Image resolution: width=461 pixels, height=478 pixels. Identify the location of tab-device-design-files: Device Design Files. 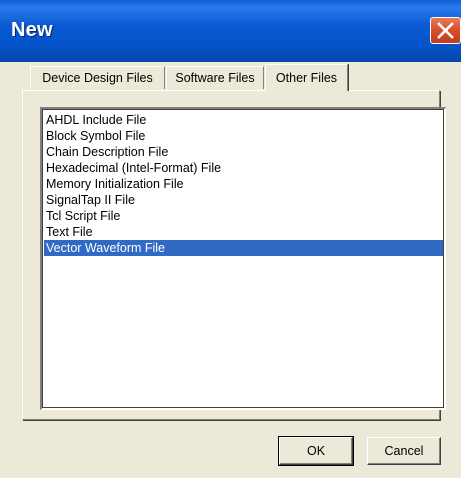
(97, 77).